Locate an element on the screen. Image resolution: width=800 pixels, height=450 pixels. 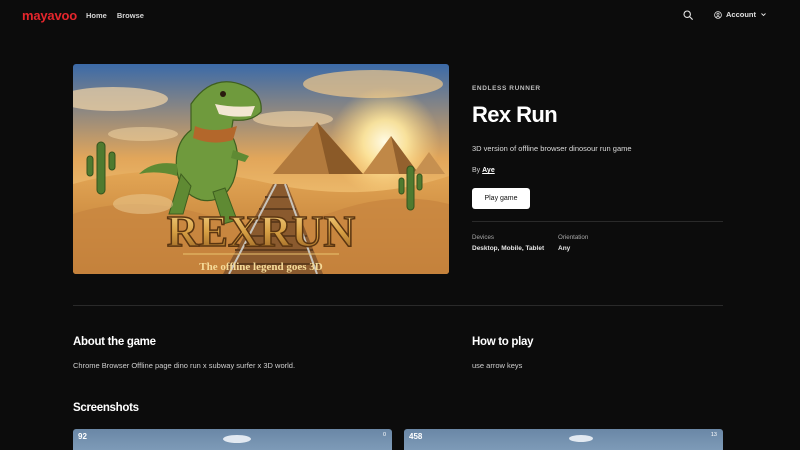
screenshot-thumbnail: 92 0 is located at coordinates (232, 439).